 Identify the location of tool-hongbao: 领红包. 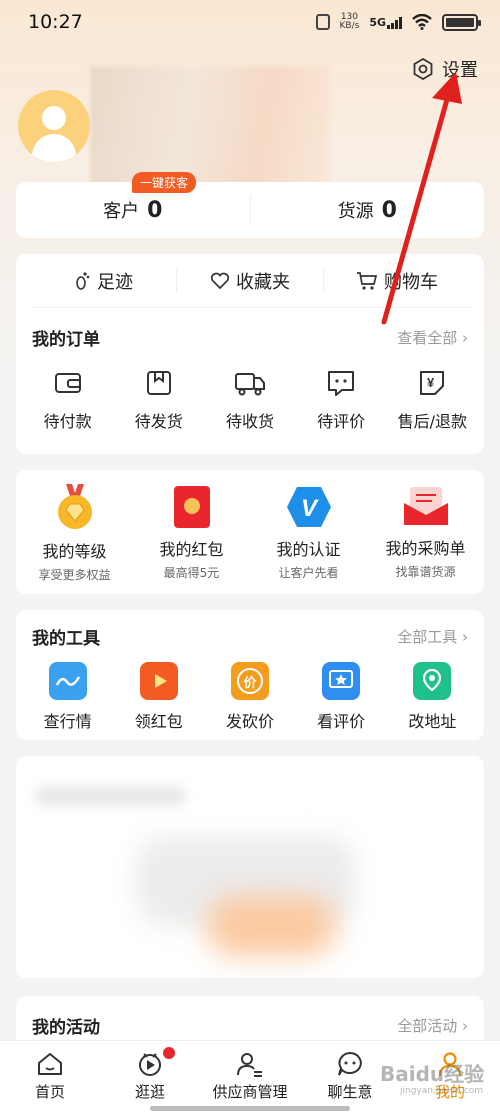
(159, 697).